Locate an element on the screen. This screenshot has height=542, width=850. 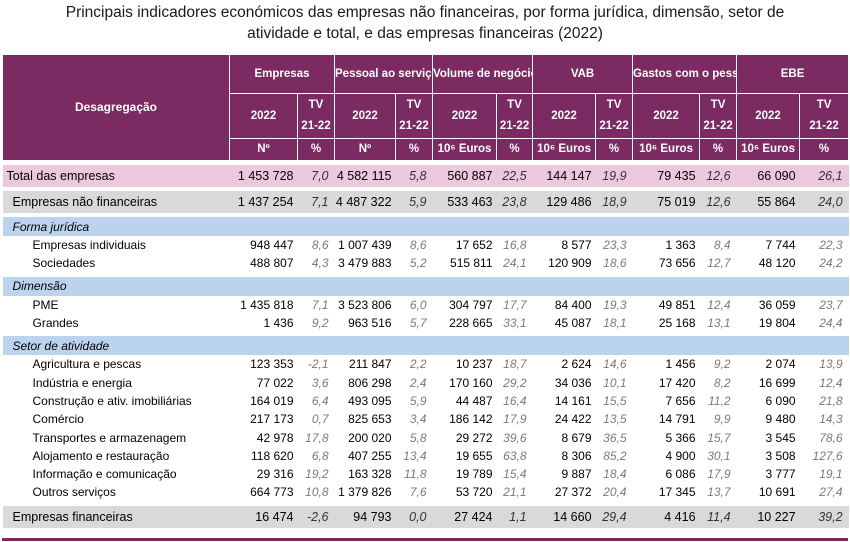
rate-cell: 14,3 is located at coordinates (831, 419).